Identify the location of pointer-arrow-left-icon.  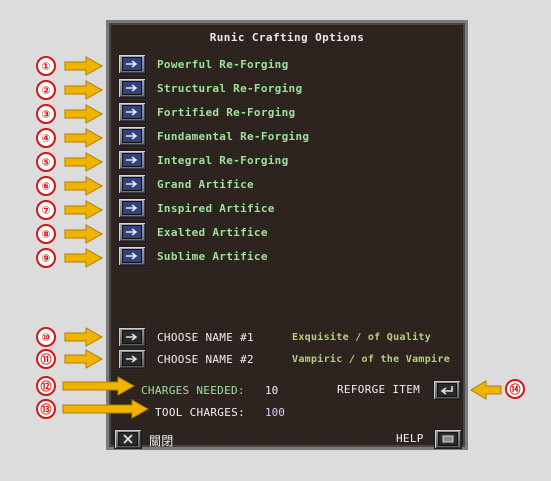
(486, 390).